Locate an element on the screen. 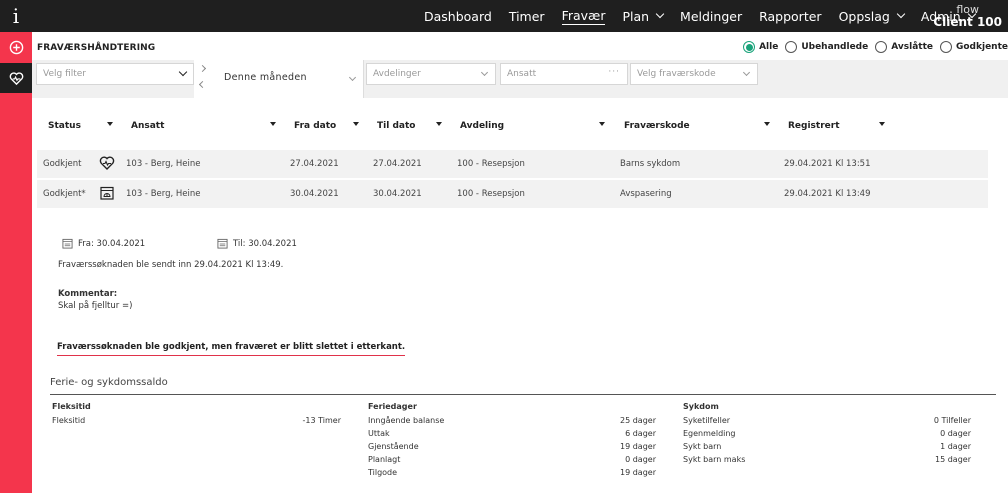 The image size is (1008, 493). period-selector: Denne måneden is located at coordinates (279, 79).